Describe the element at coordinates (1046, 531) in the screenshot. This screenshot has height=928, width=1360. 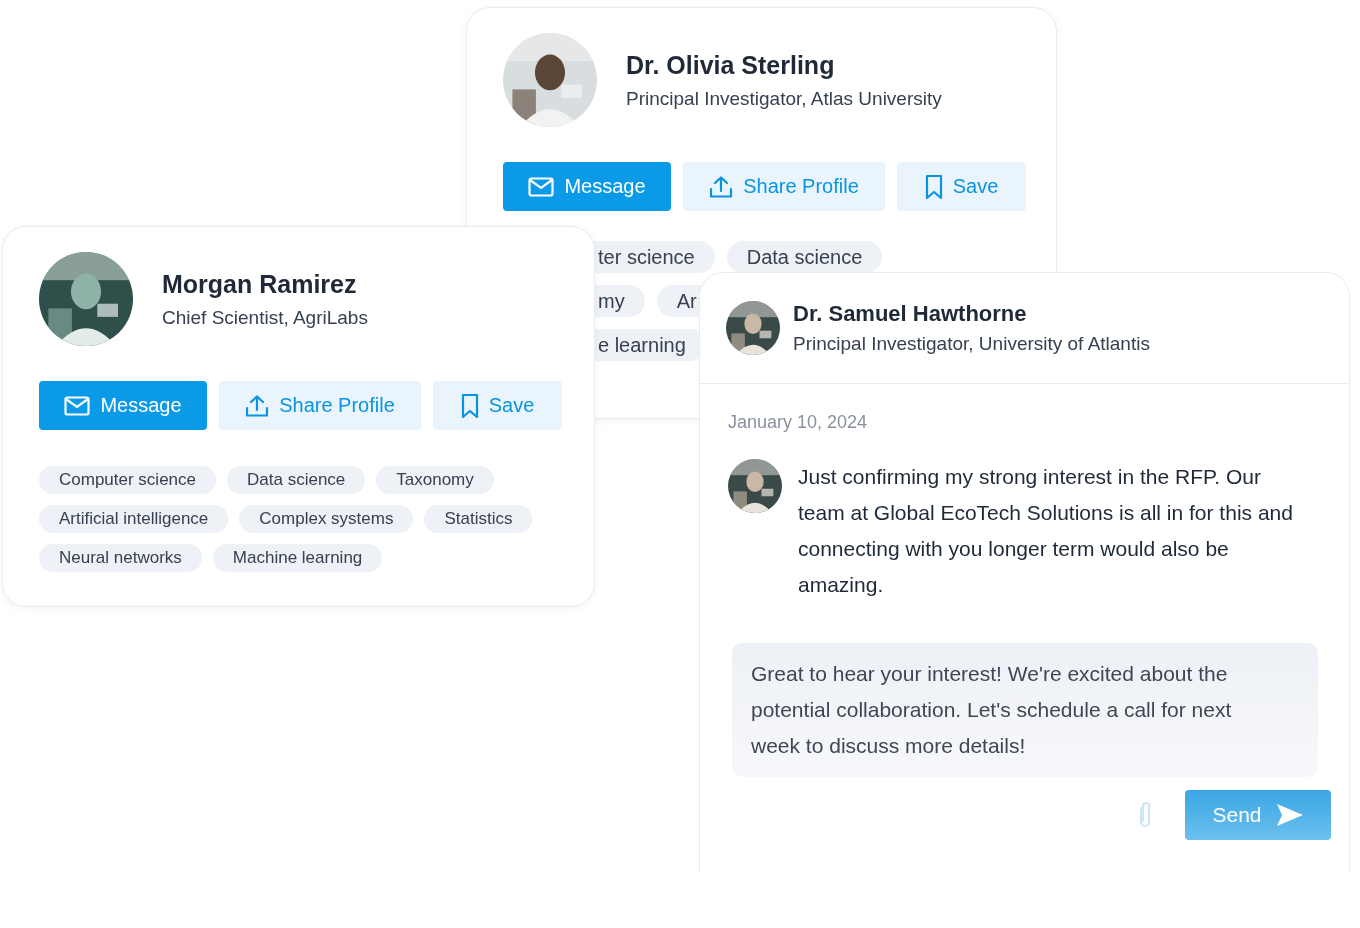
I see `message-text: Just confirming my strong interest in the RFP. Our team at Global EcoTech Solutions is all in for this and connecting with you longer term would also be amazing.` at that location.